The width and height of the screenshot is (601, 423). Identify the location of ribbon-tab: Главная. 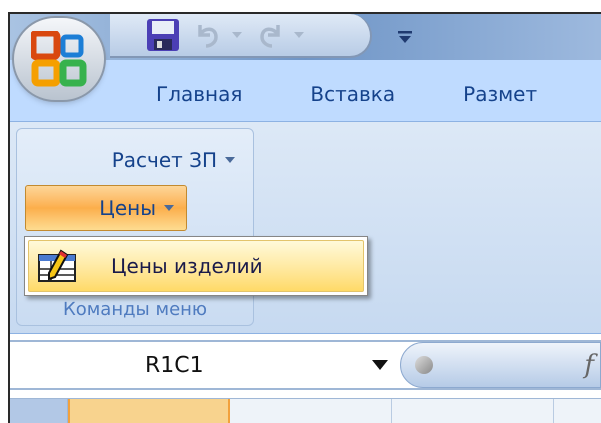
(199, 94).